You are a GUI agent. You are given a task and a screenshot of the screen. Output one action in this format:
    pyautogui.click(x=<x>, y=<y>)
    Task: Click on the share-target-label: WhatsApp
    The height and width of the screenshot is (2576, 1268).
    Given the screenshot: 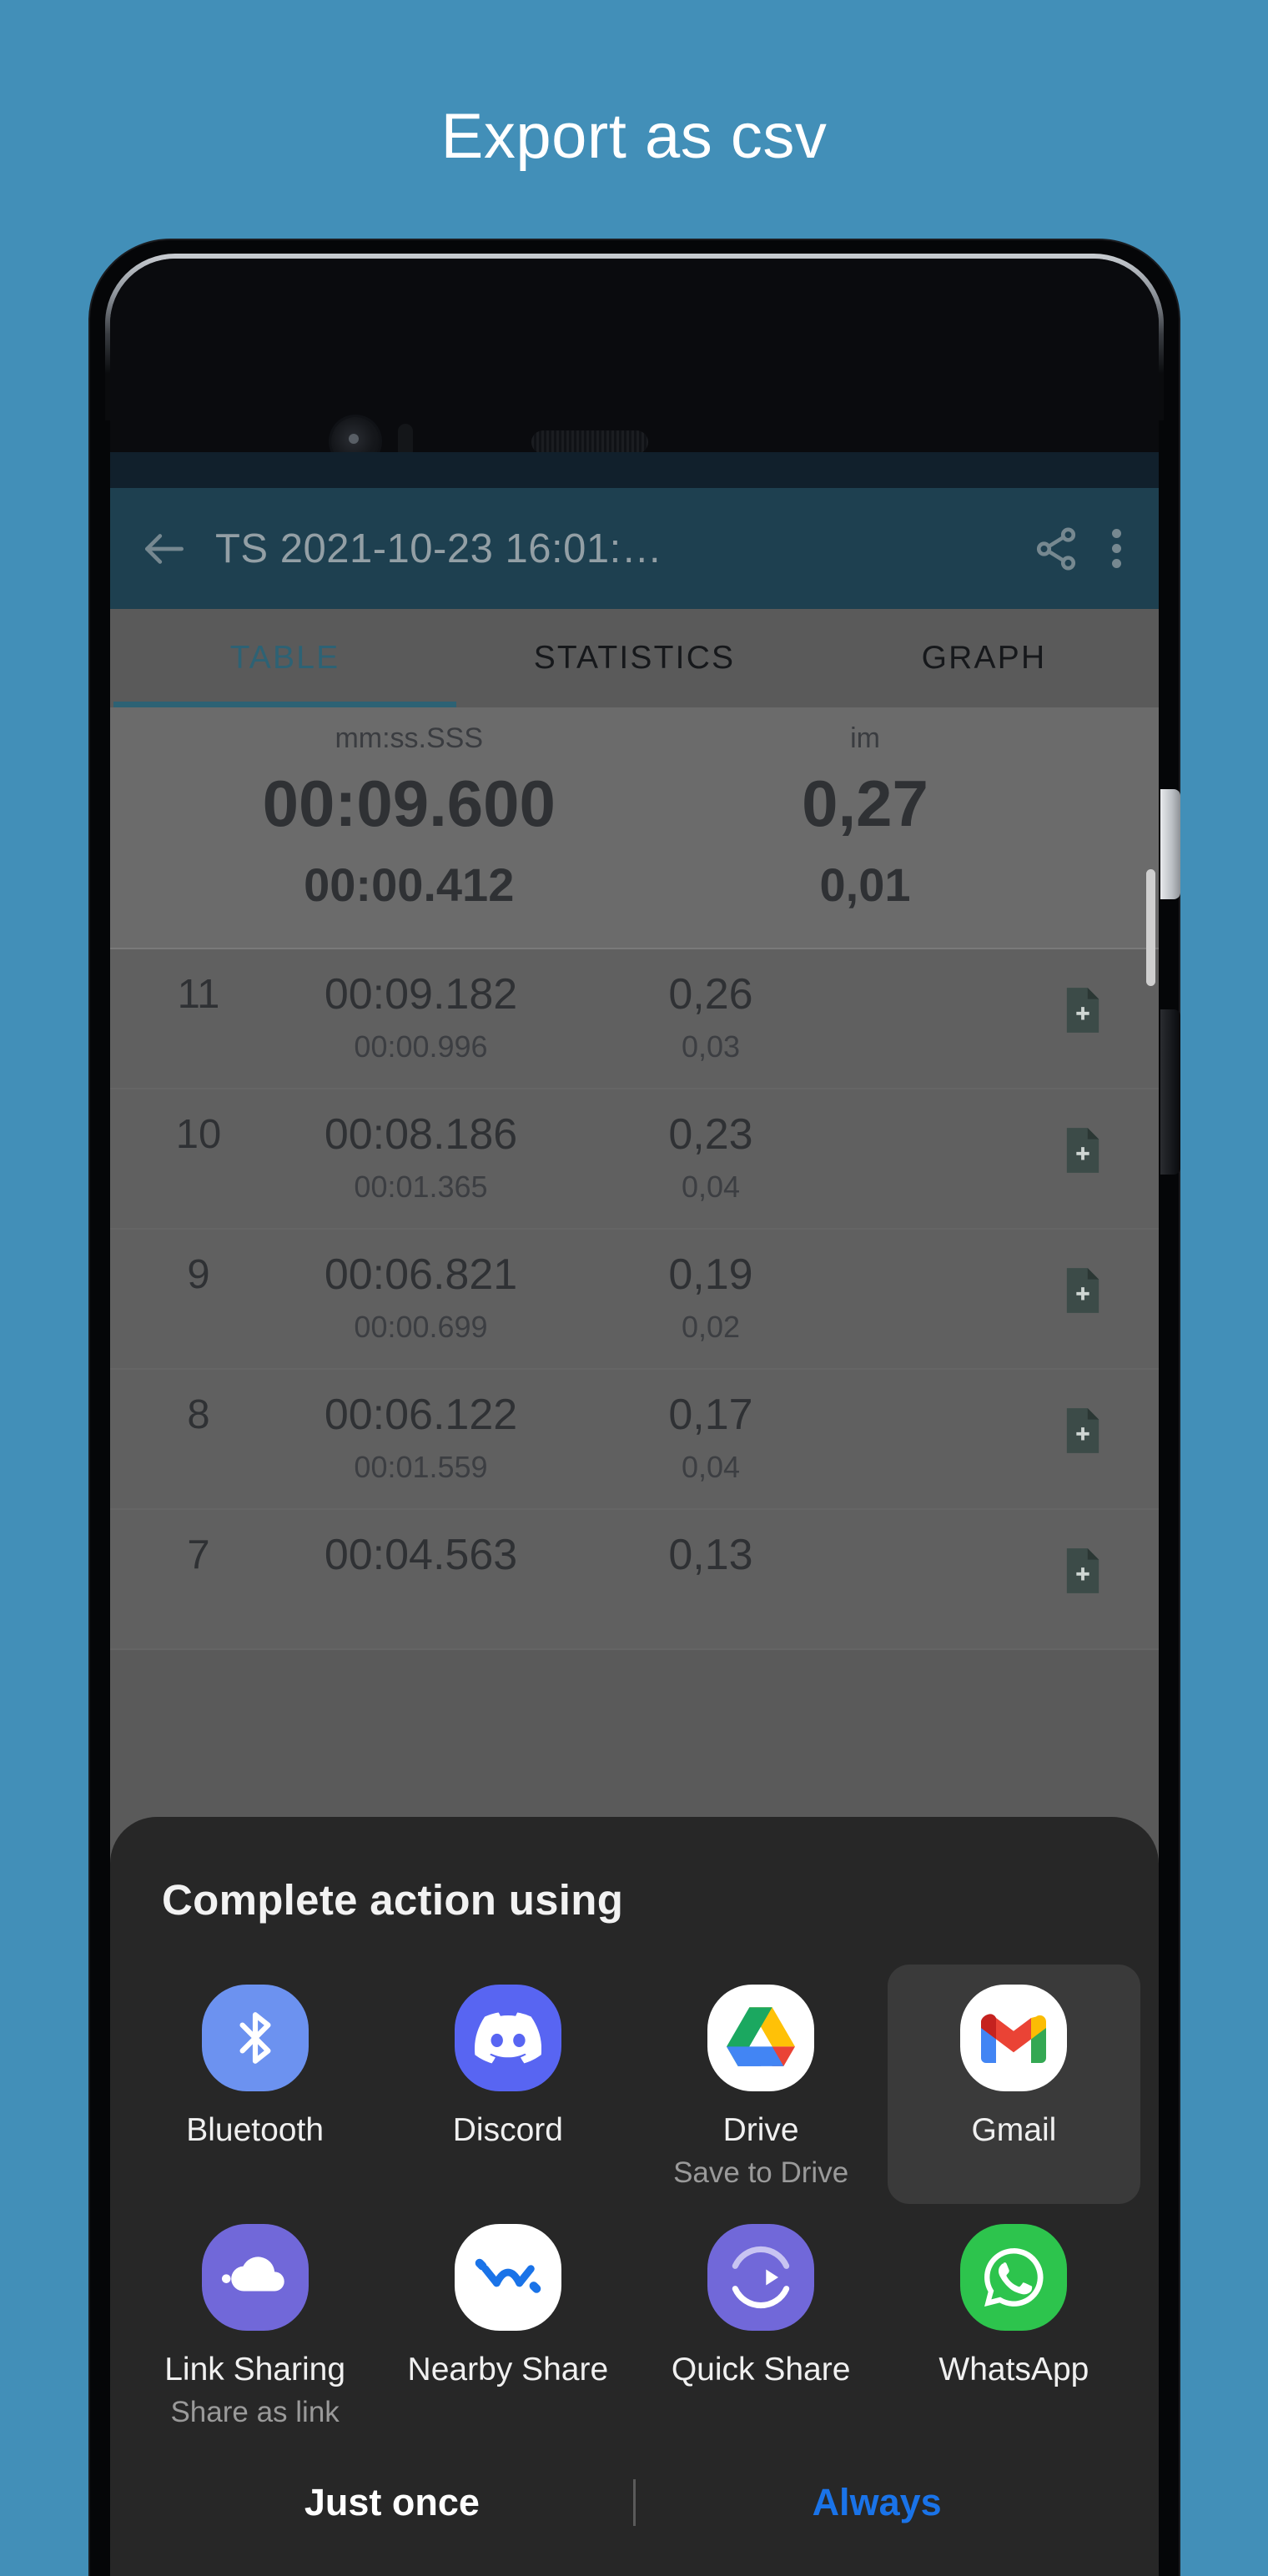 What is the action you would take?
    pyautogui.click(x=1014, y=2370)
    